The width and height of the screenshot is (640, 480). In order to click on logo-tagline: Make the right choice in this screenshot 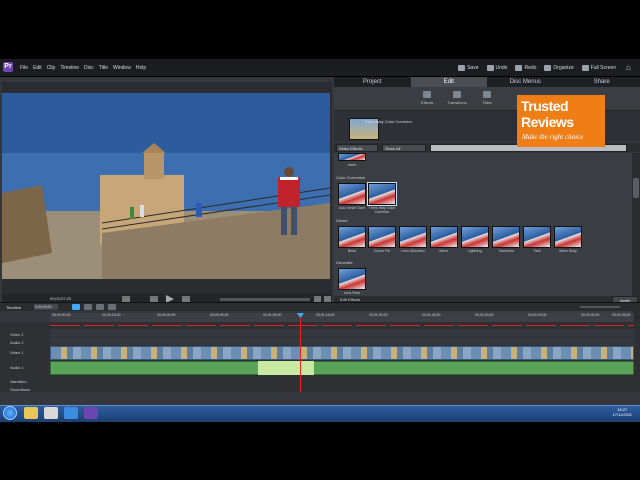, I will do `click(553, 137)`.